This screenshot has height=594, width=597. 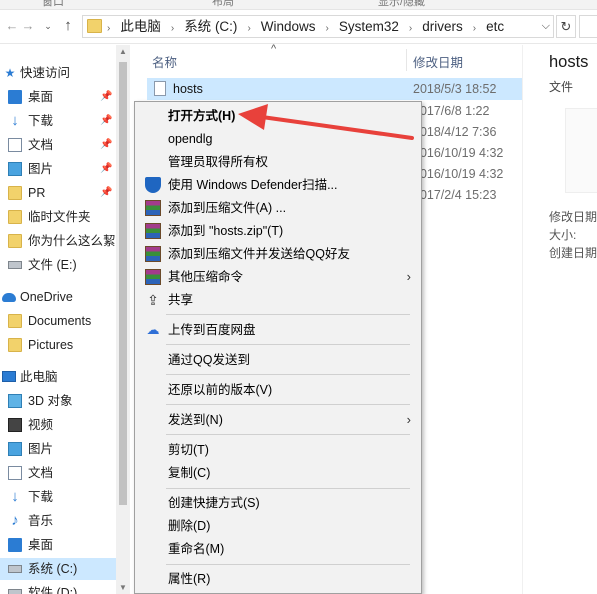 I want to click on system-drive-icon, so click(x=15, y=569).